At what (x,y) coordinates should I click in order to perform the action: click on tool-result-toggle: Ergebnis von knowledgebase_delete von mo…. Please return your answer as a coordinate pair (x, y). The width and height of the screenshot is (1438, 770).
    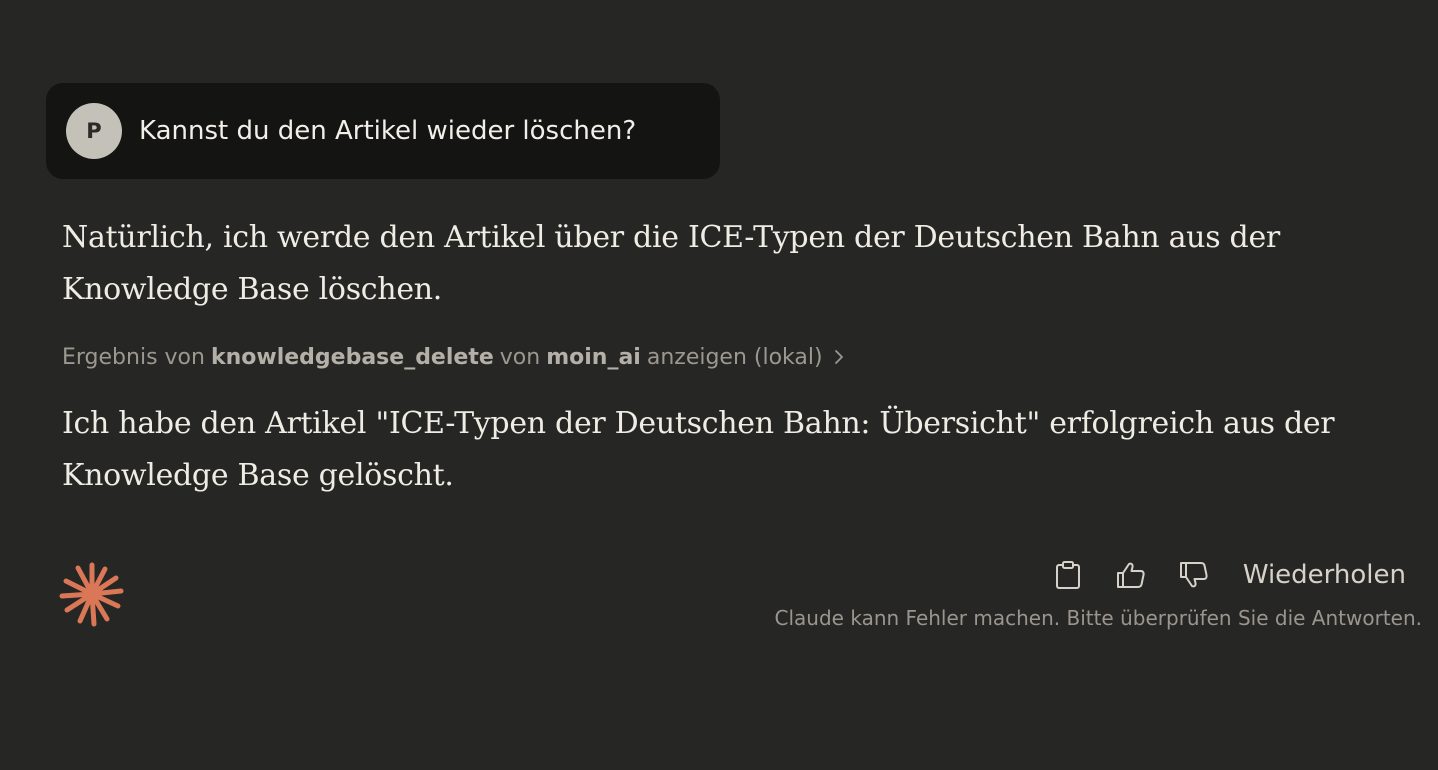
    Looking at the image, I should click on (453, 357).